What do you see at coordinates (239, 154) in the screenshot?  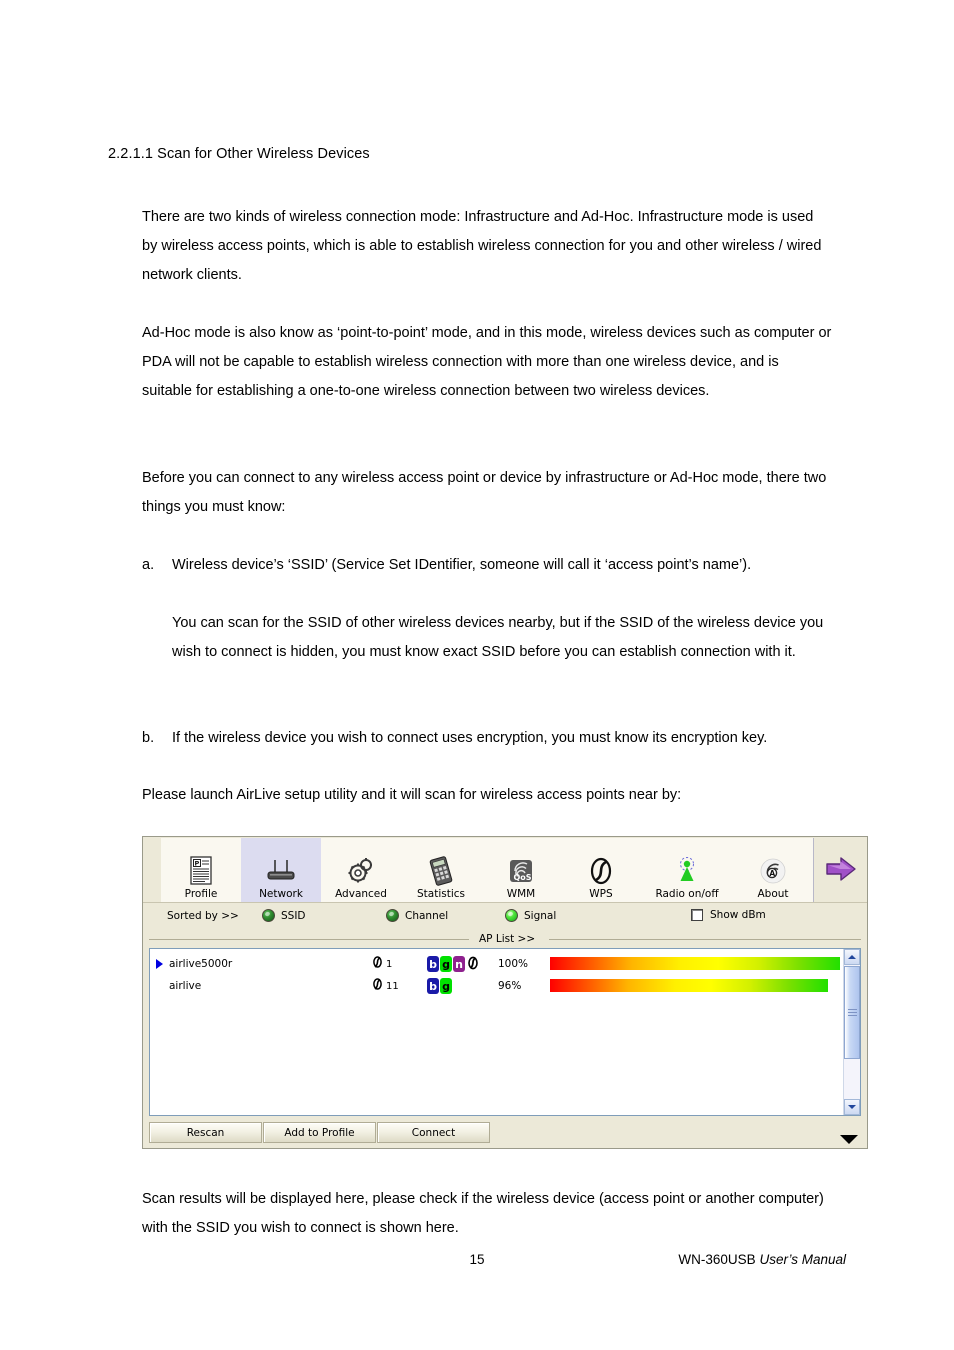 I see `section-heading: 2.2.1.1 Scan for Other Wireless Devices` at bounding box center [239, 154].